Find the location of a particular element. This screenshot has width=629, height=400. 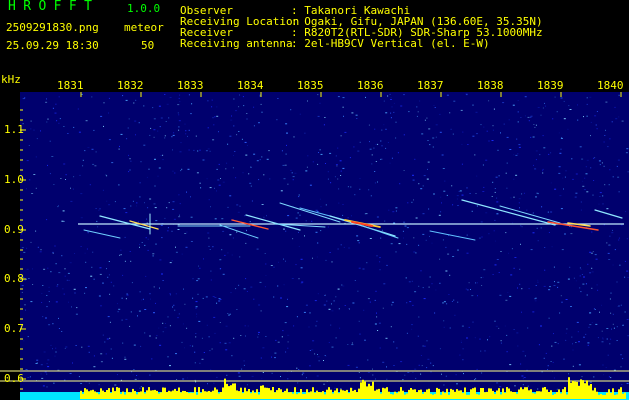

x-tick-label: 1833 is located at coordinates (190, 85).